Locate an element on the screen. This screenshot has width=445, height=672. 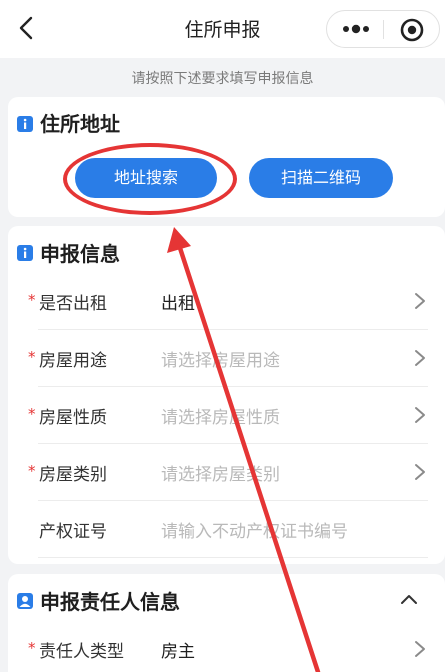
circle-close-icon is located at coordinates (412, 30).